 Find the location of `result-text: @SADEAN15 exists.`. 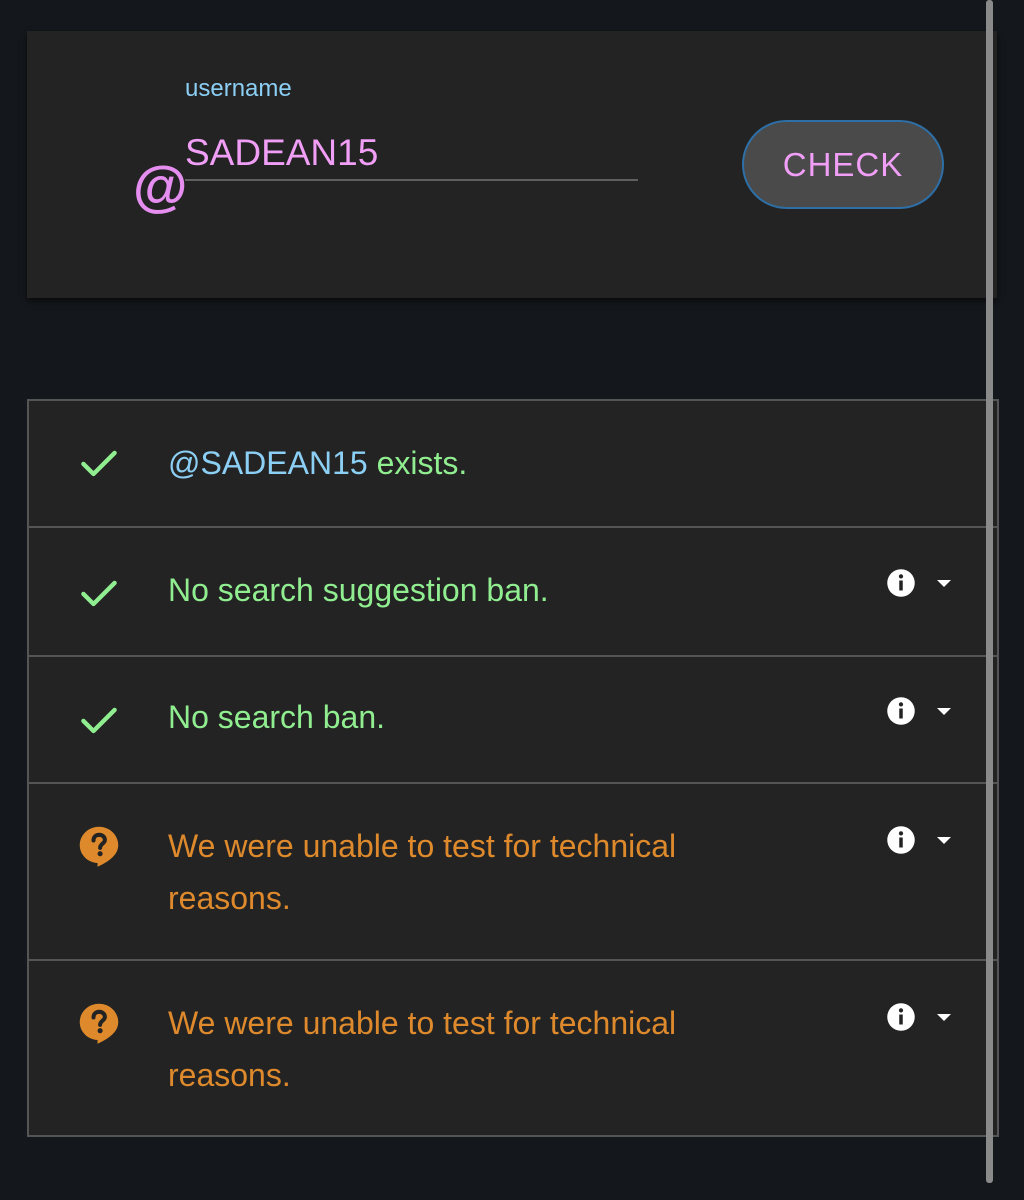

result-text: @SADEAN15 exists. is located at coordinates (317, 463).